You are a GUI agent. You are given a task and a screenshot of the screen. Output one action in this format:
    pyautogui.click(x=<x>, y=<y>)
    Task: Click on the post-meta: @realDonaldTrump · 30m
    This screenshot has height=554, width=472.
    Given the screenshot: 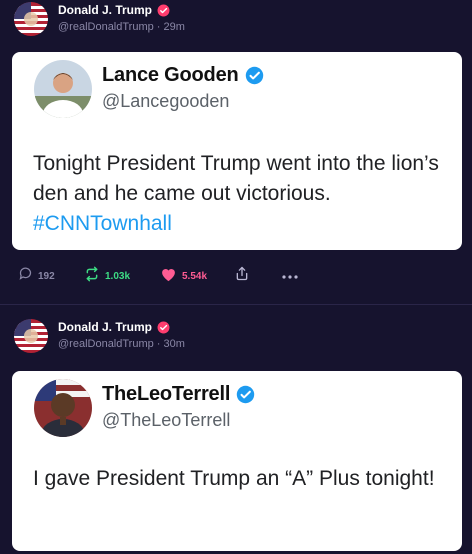 What is the action you would take?
    pyautogui.click(x=121, y=344)
    